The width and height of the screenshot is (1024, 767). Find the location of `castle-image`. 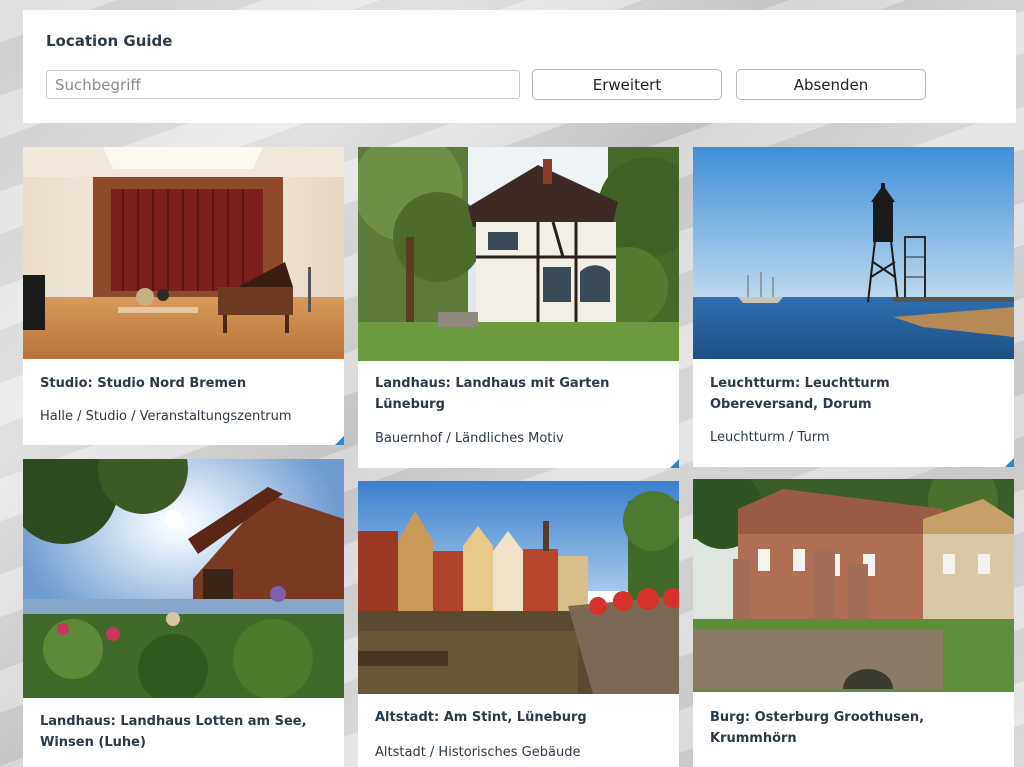

castle-image is located at coordinates (853, 585).